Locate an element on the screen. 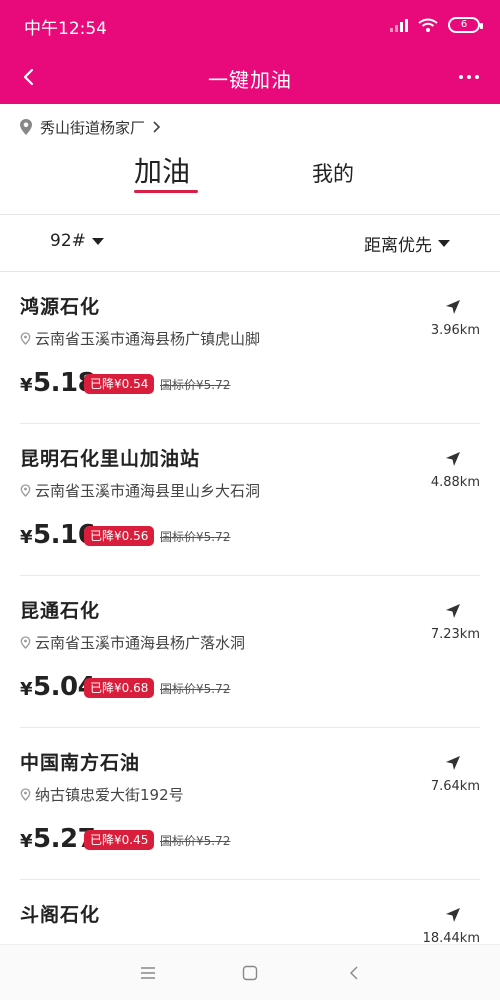  menu-icon is located at coordinates (148, 973).